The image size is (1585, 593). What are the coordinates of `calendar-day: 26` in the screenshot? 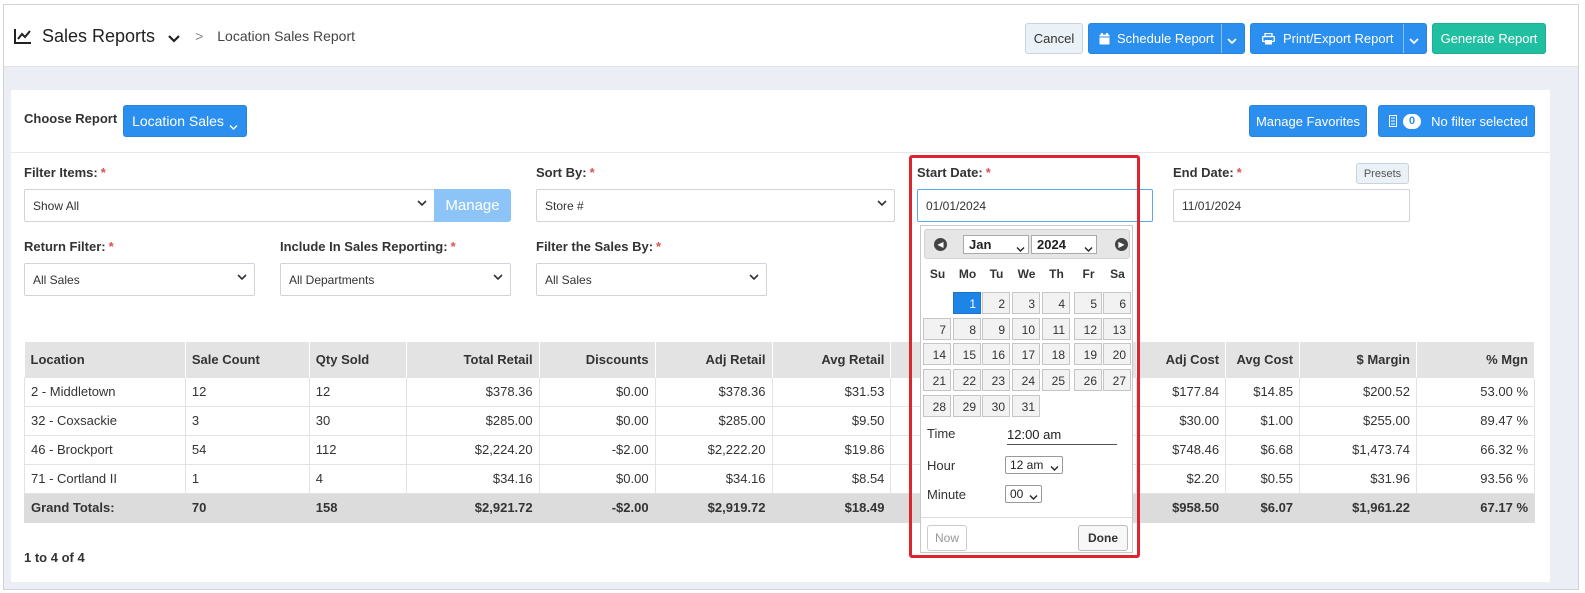 It's located at (1088, 380).